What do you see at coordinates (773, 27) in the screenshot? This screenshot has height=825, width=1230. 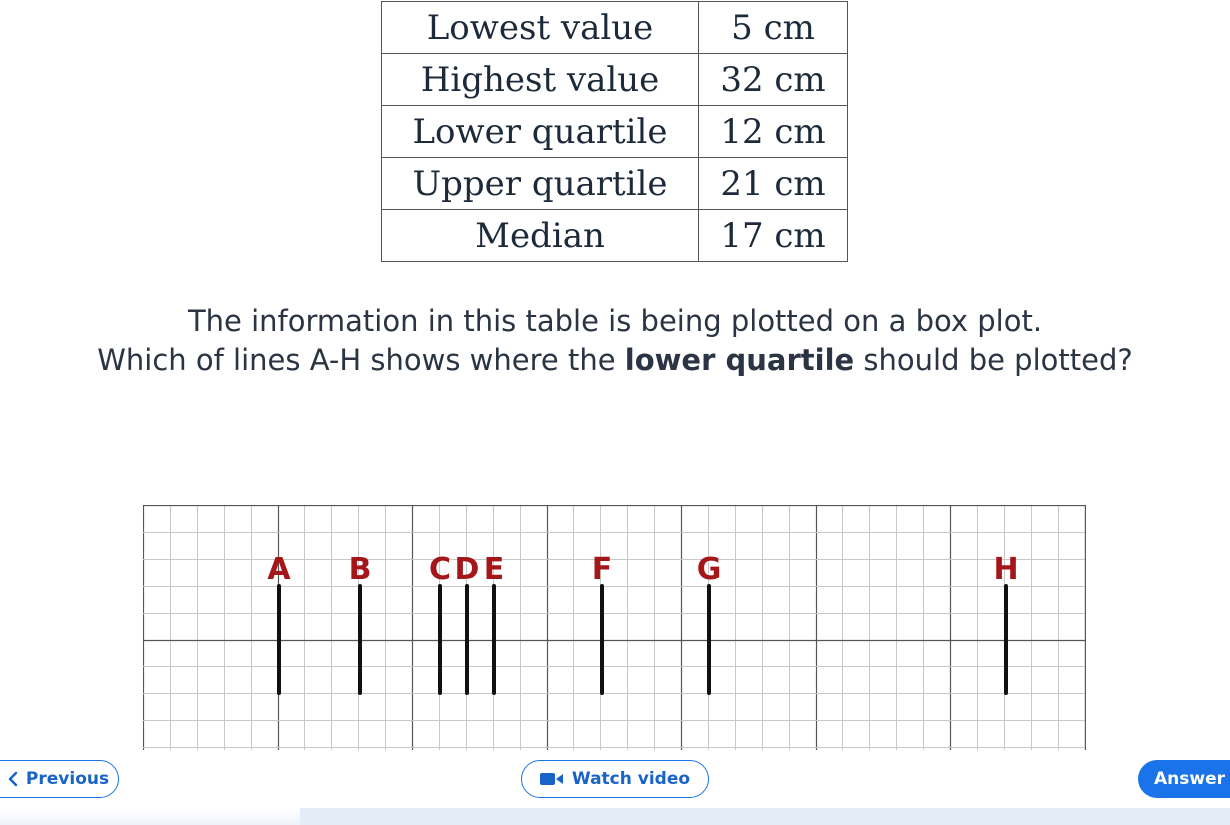 I see `table-cell-value: 5 cm` at bounding box center [773, 27].